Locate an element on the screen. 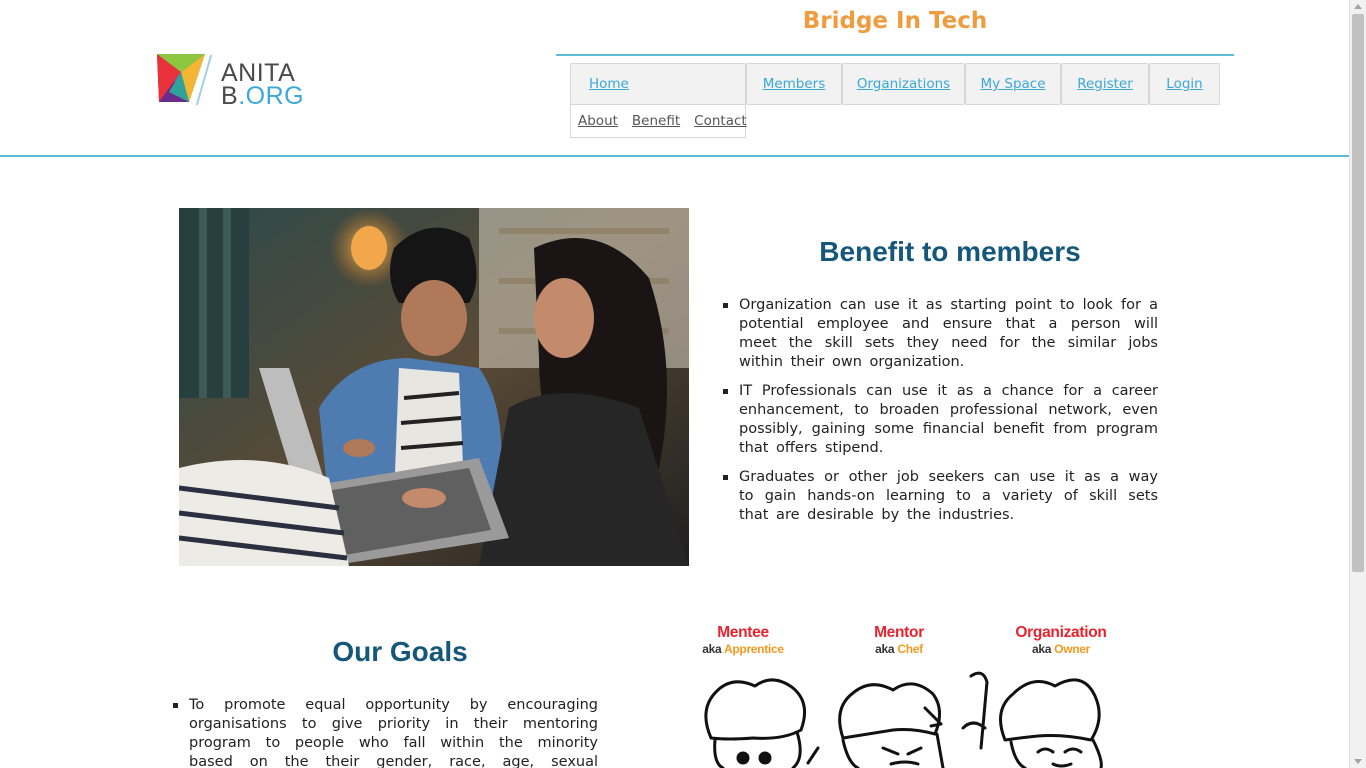 The width and height of the screenshot is (1366, 768). nav-members-button: Members is located at coordinates (794, 84).